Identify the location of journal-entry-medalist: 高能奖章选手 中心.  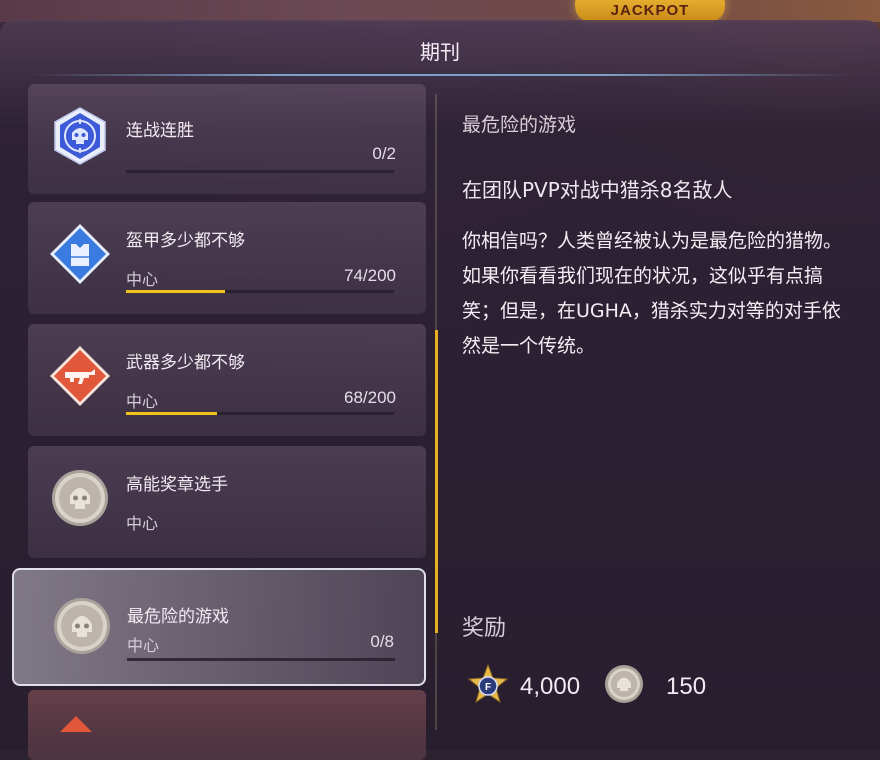
(227, 502).